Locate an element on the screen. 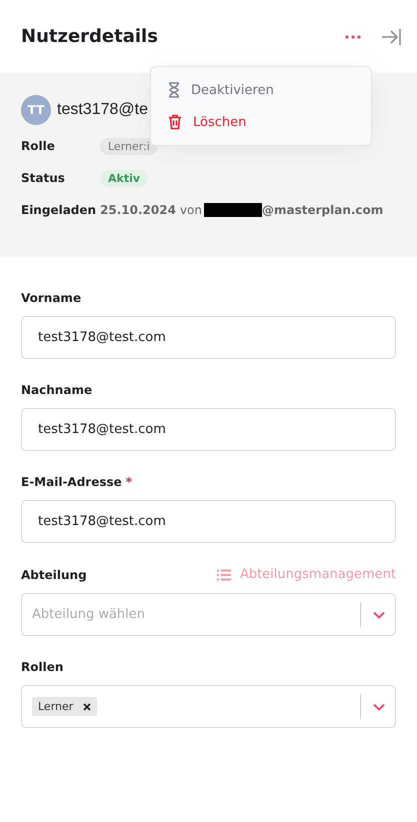 This screenshot has height=822, width=417. list-icon is located at coordinates (223, 574).